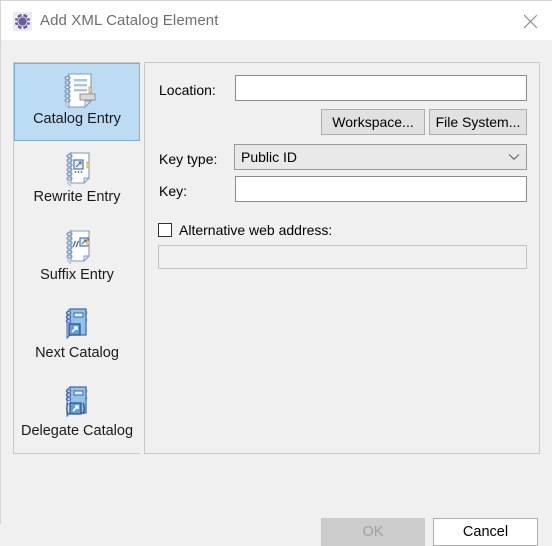 Image resolution: width=552 pixels, height=546 pixels. I want to click on location-label: Location:, so click(187, 90).